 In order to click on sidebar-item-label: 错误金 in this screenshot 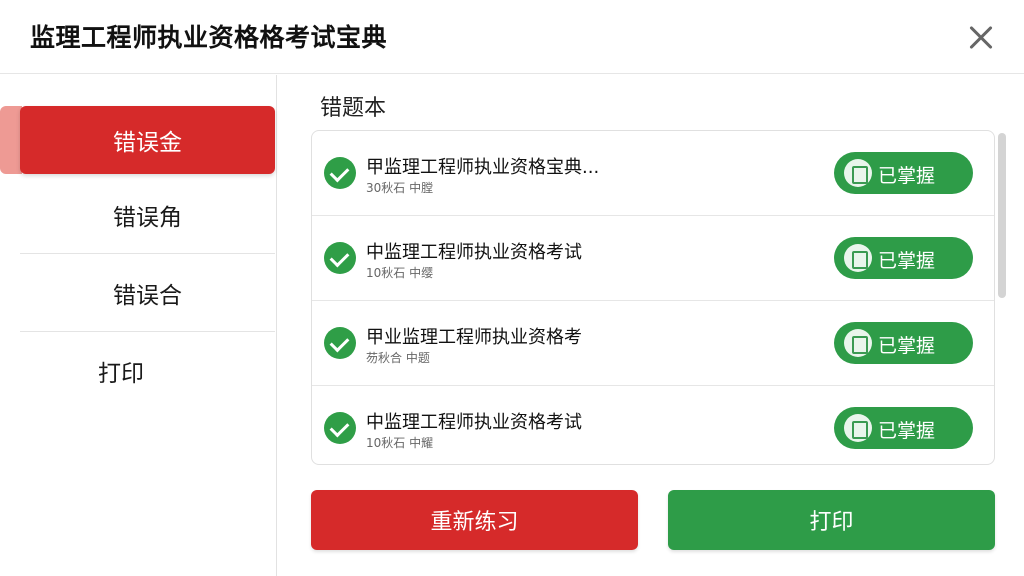, I will do `click(147, 143)`.